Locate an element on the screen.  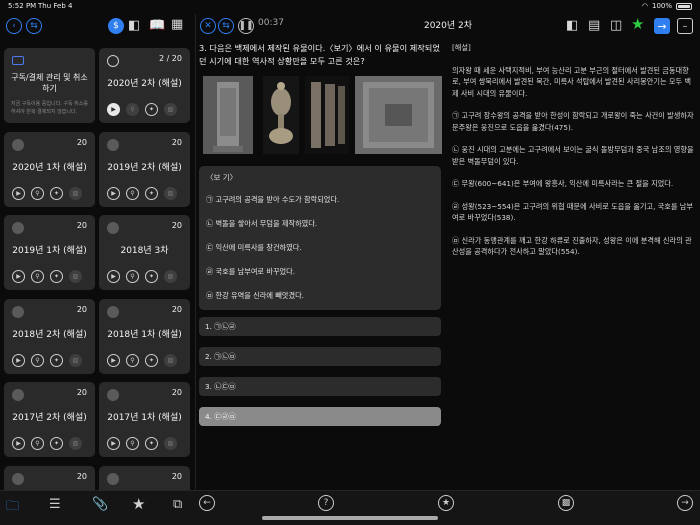
copy-icon: ⧉ is located at coordinates (177, 504).